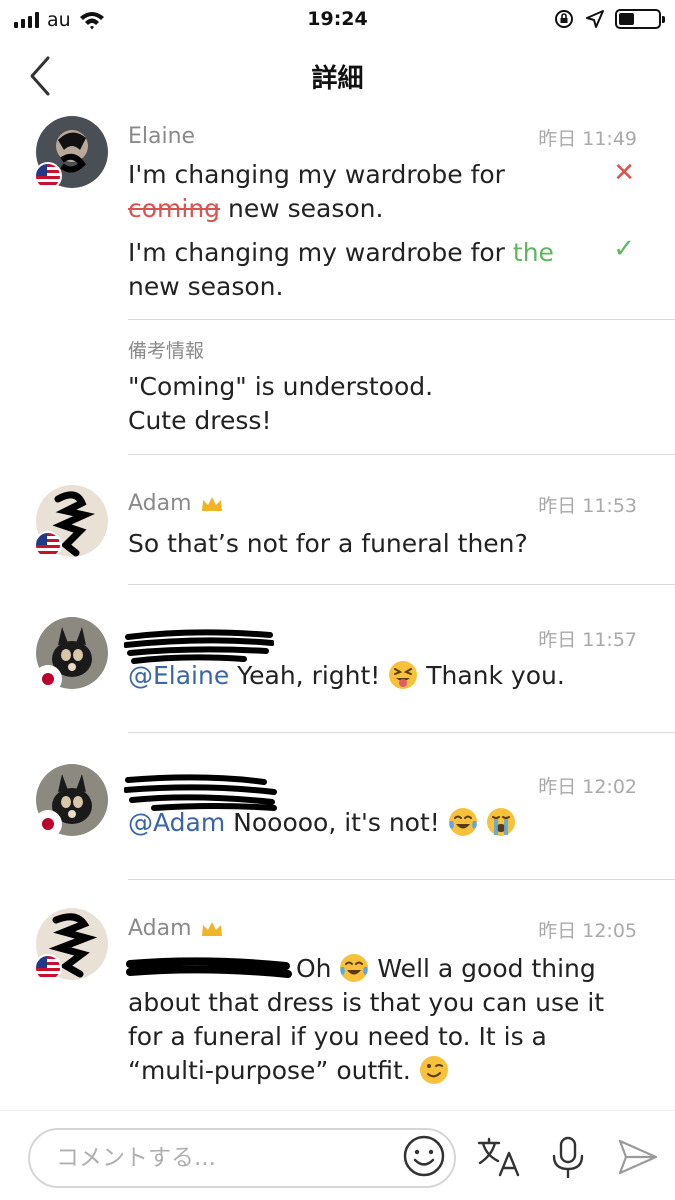  What do you see at coordinates (640, 19) in the screenshot?
I see `battery-icon` at bounding box center [640, 19].